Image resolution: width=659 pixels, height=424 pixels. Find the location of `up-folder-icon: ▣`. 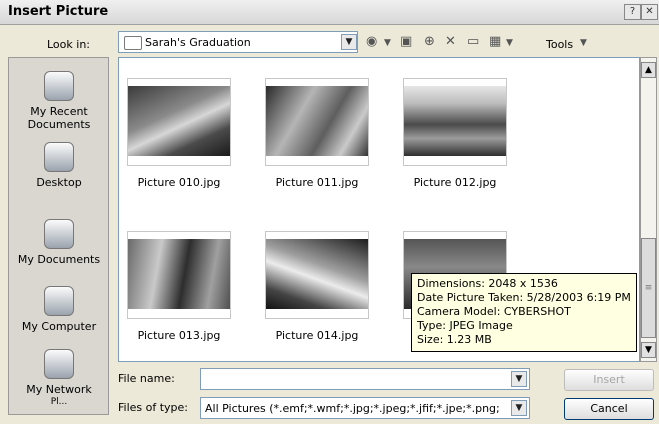

up-folder-icon: ▣ is located at coordinates (406, 41).